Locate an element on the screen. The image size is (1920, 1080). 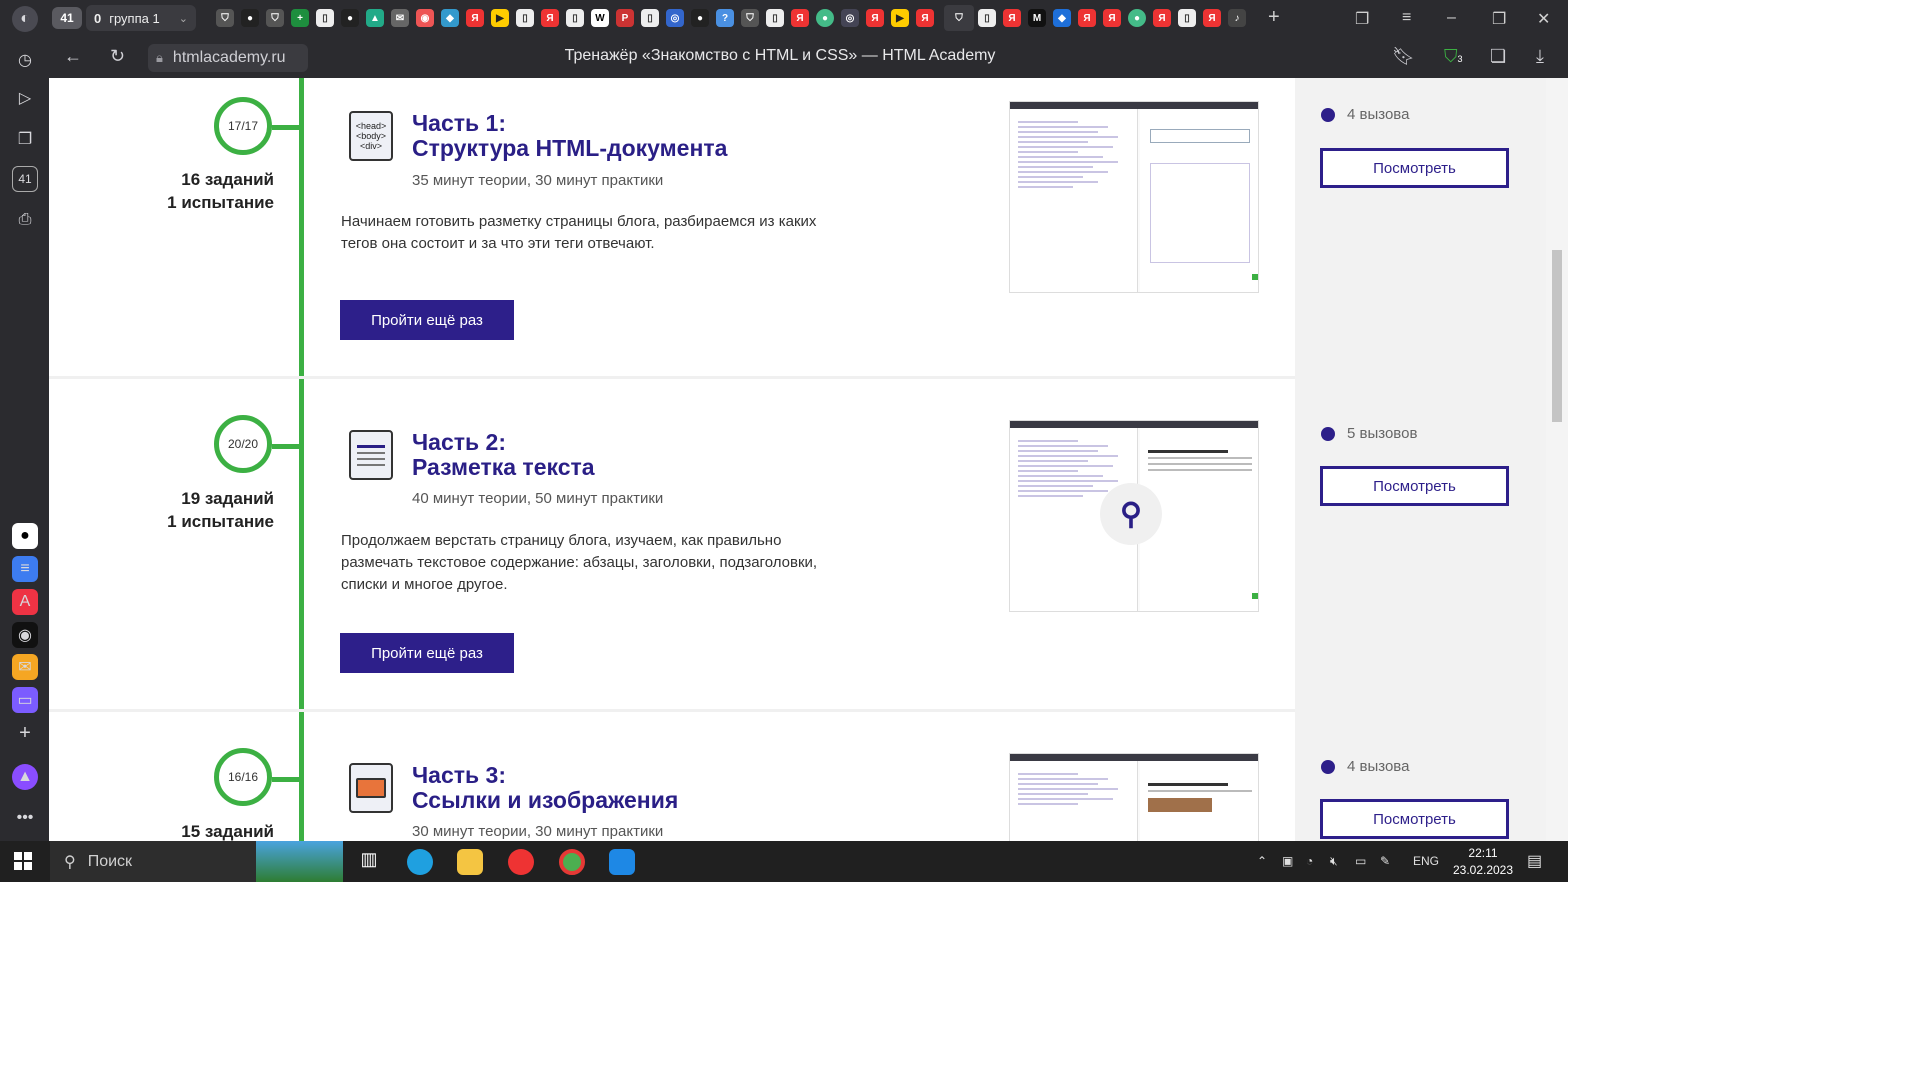
yandex-browser-icon is located at coordinates (521, 862).